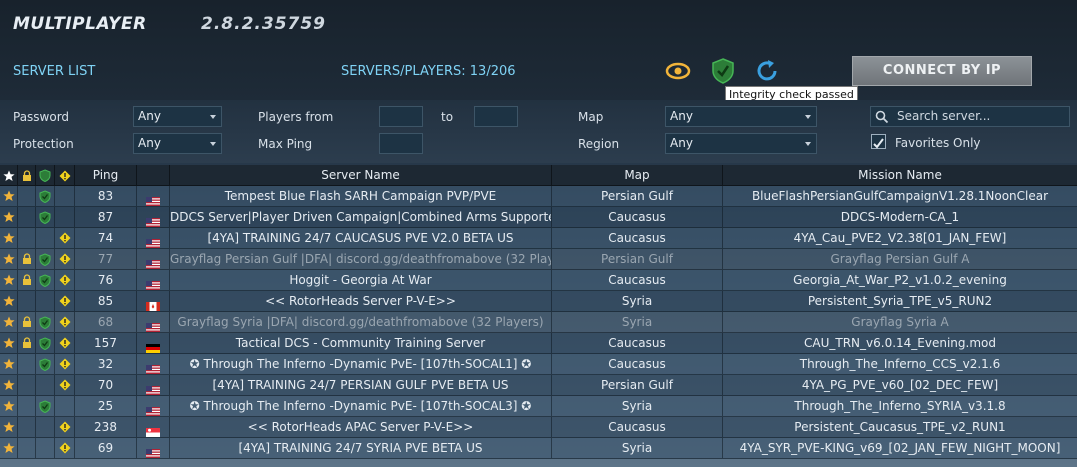 The width and height of the screenshot is (1077, 467). I want to click on password-column-header, so click(27, 175).